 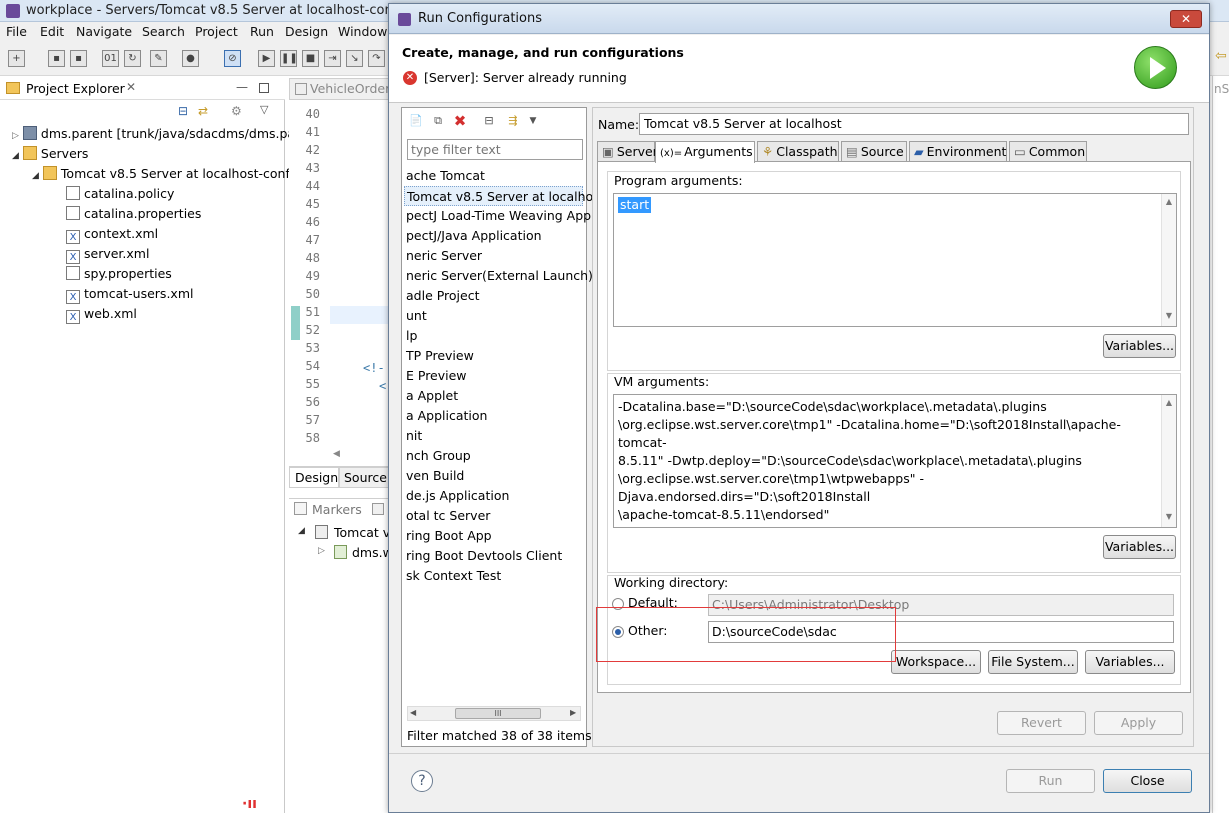 I want to click on tree-item-spy-properties: spy.properties, so click(x=119, y=274).